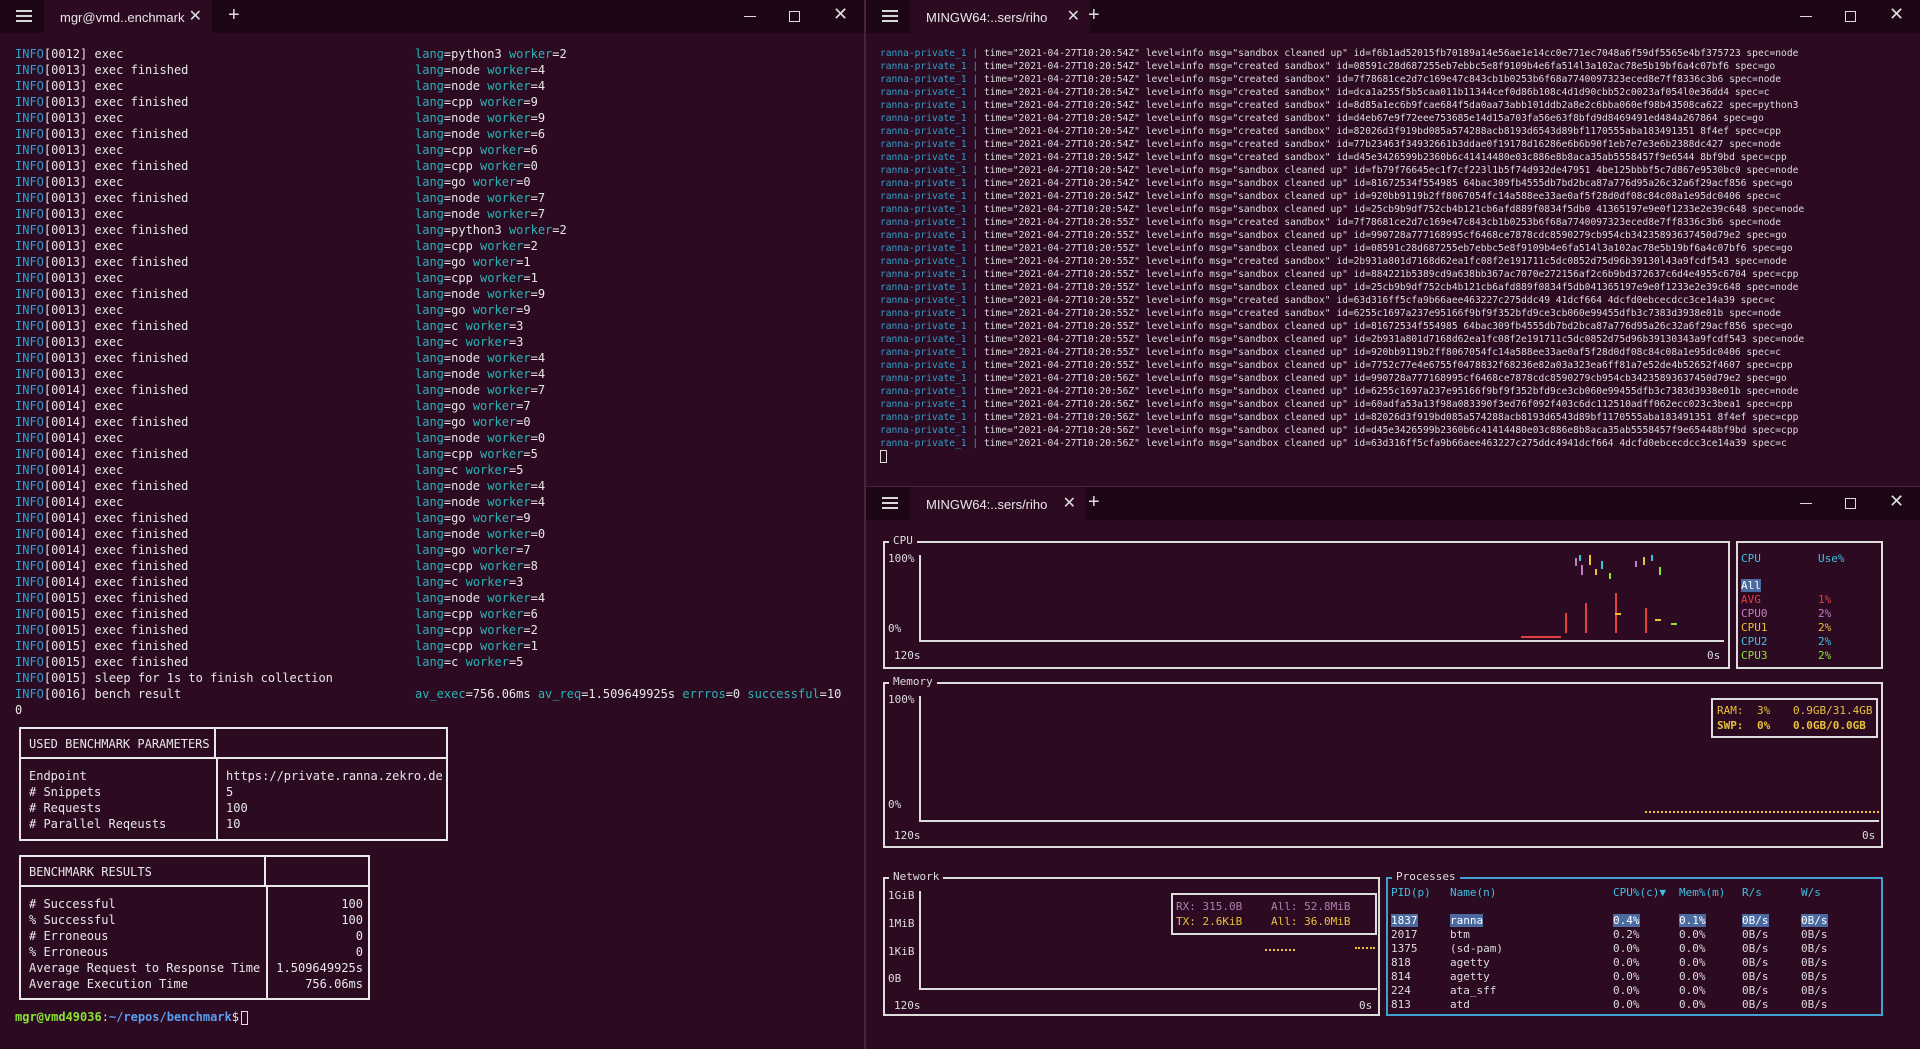 The height and width of the screenshot is (1049, 1920). Describe the element at coordinates (901, 699) in the screenshot. I see `mem-ytop: 100%` at that location.